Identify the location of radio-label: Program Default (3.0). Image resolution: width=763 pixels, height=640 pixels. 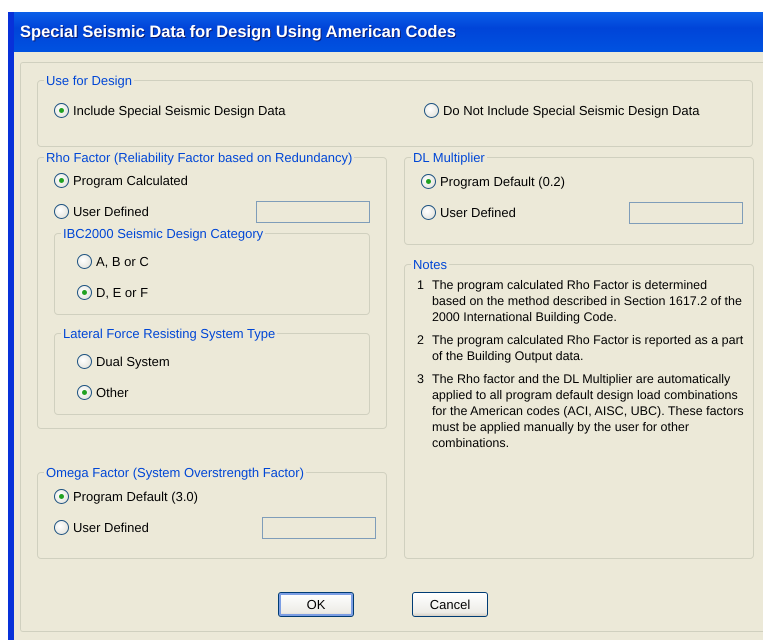
(135, 496).